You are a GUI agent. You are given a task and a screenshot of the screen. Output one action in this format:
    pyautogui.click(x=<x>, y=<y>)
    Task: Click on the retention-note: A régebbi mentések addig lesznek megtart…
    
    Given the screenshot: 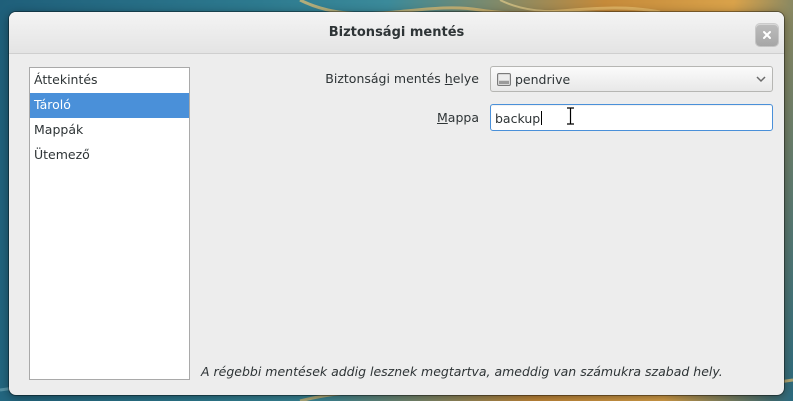 What is the action you would take?
    pyautogui.click(x=462, y=371)
    